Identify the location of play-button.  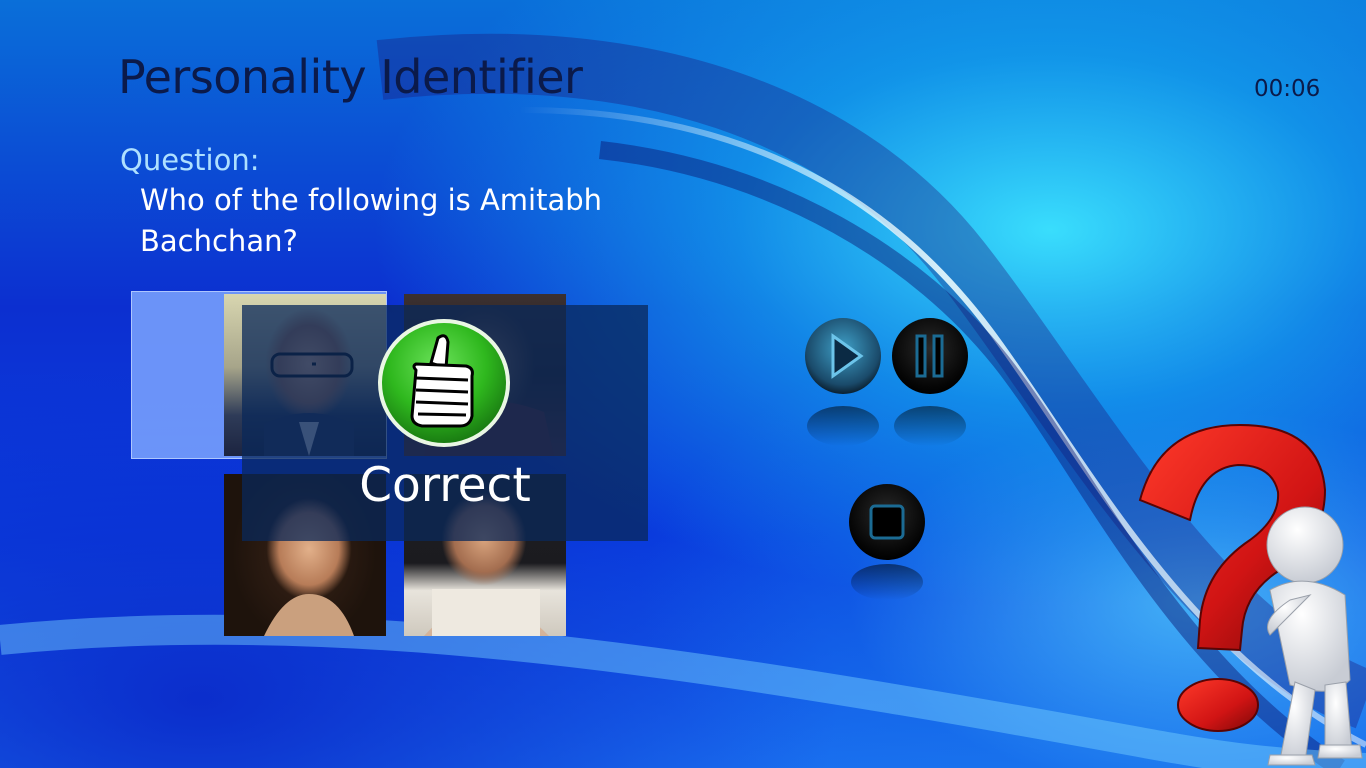
(843, 381).